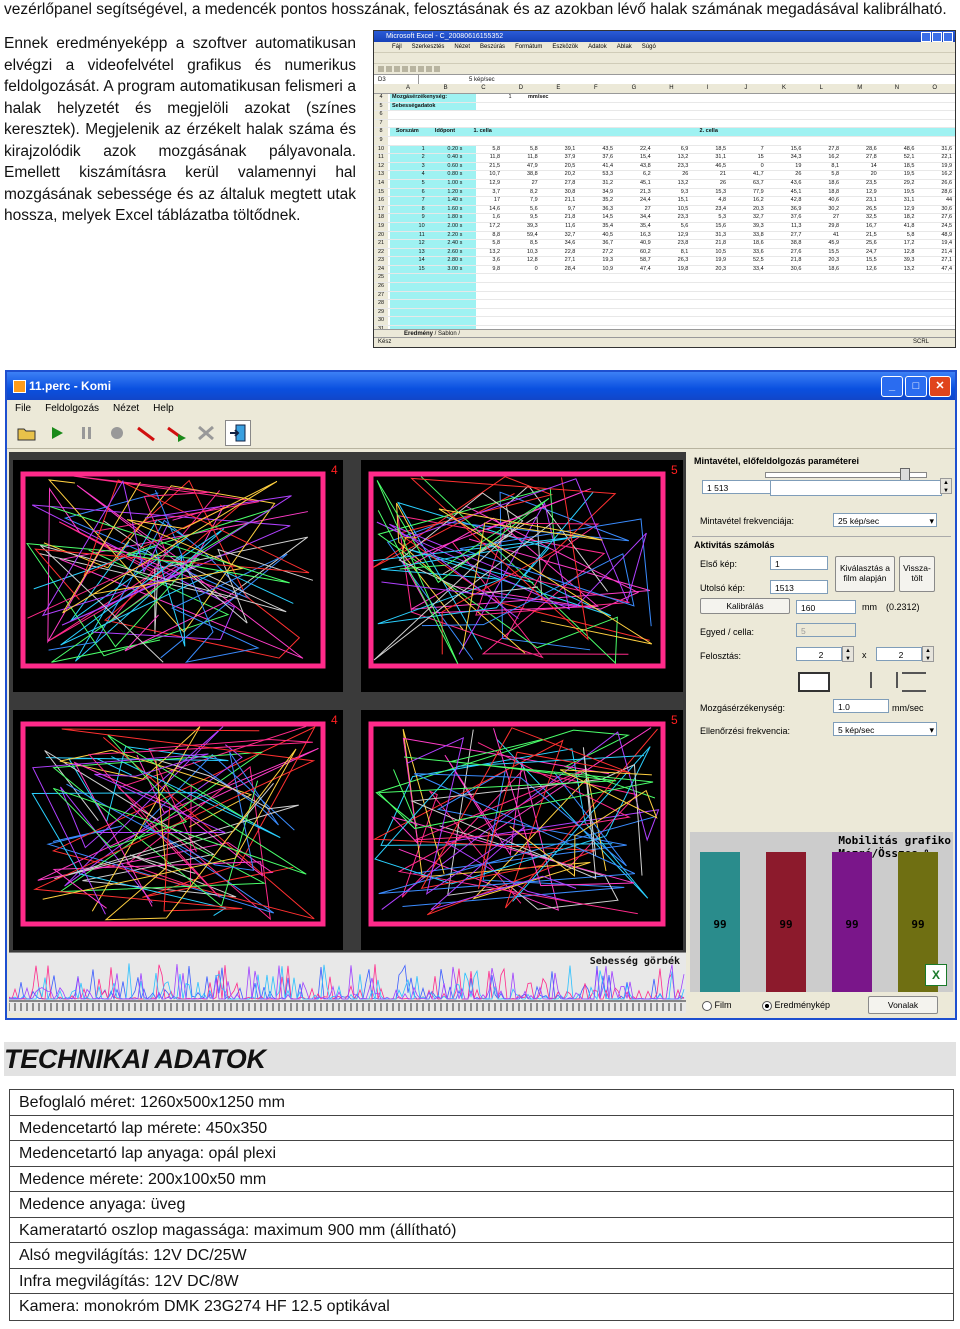 The image size is (960, 1329). What do you see at coordinates (823, 261) in the screenshot?
I see `excel-cell: 20,3` at bounding box center [823, 261].